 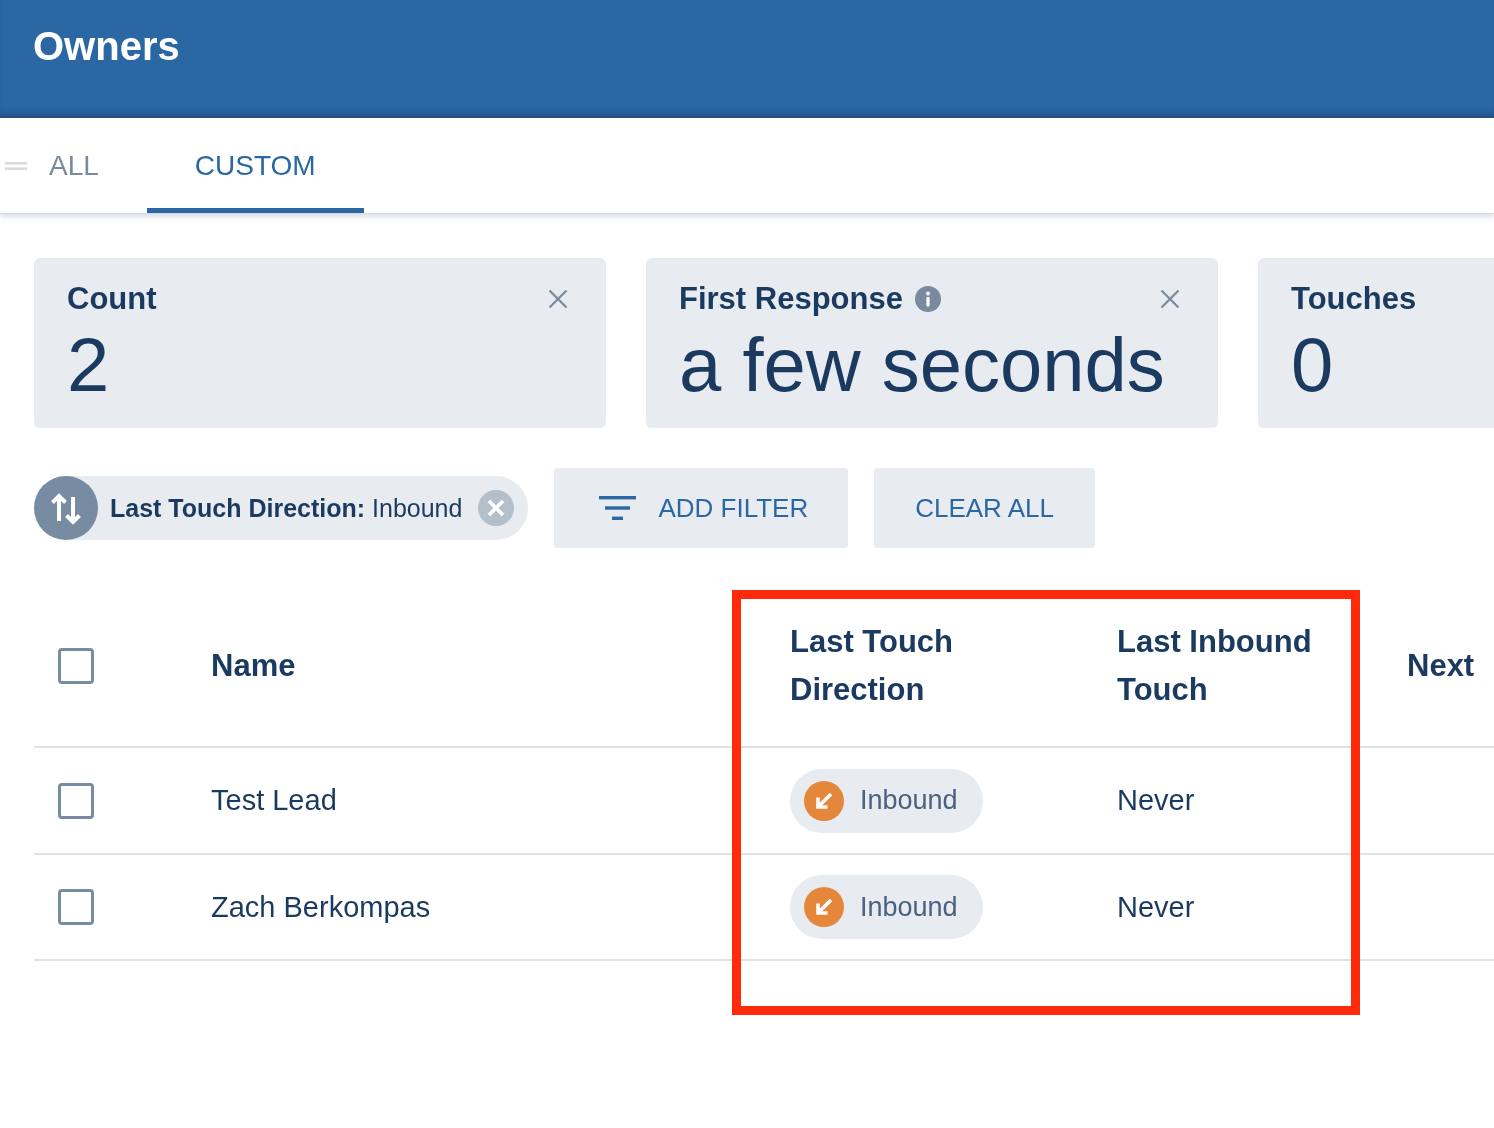 What do you see at coordinates (112, 299) in the screenshot?
I see `metric-title: Count` at bounding box center [112, 299].